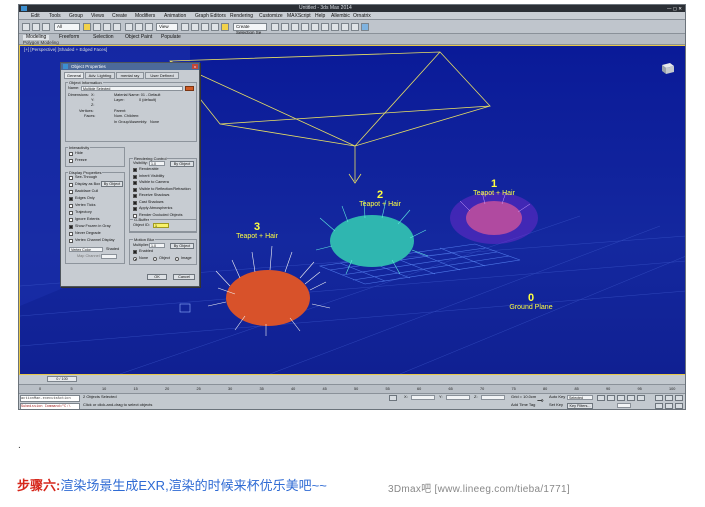  Describe the element at coordinates (320, 16) in the screenshot. I see `menu-help: Help` at that location.